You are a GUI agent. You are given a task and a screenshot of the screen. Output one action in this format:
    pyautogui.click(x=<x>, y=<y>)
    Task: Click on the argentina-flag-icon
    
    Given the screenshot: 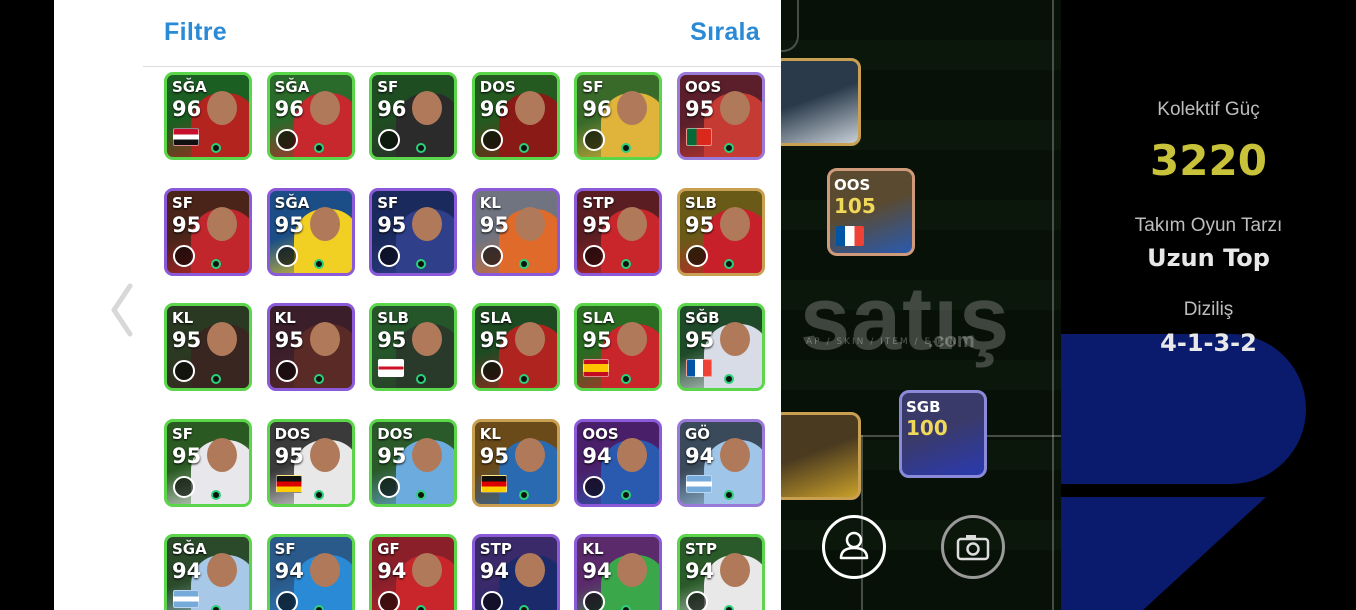 What is the action you would take?
    pyautogui.click(x=186, y=599)
    